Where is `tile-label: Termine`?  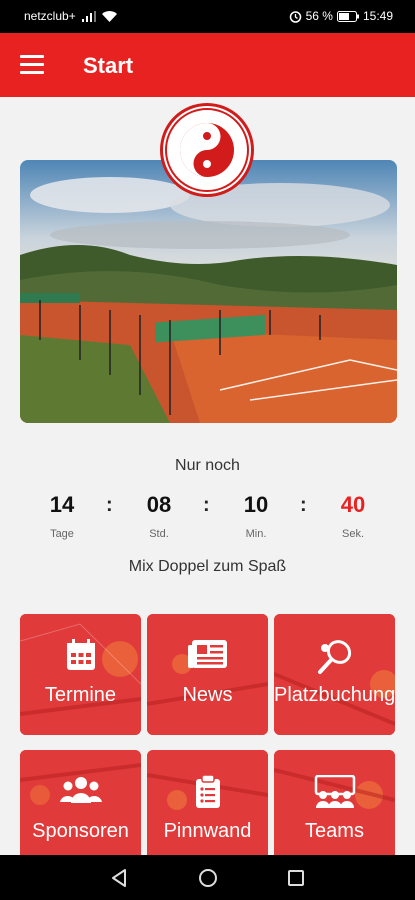 tile-label: Termine is located at coordinates (80, 695).